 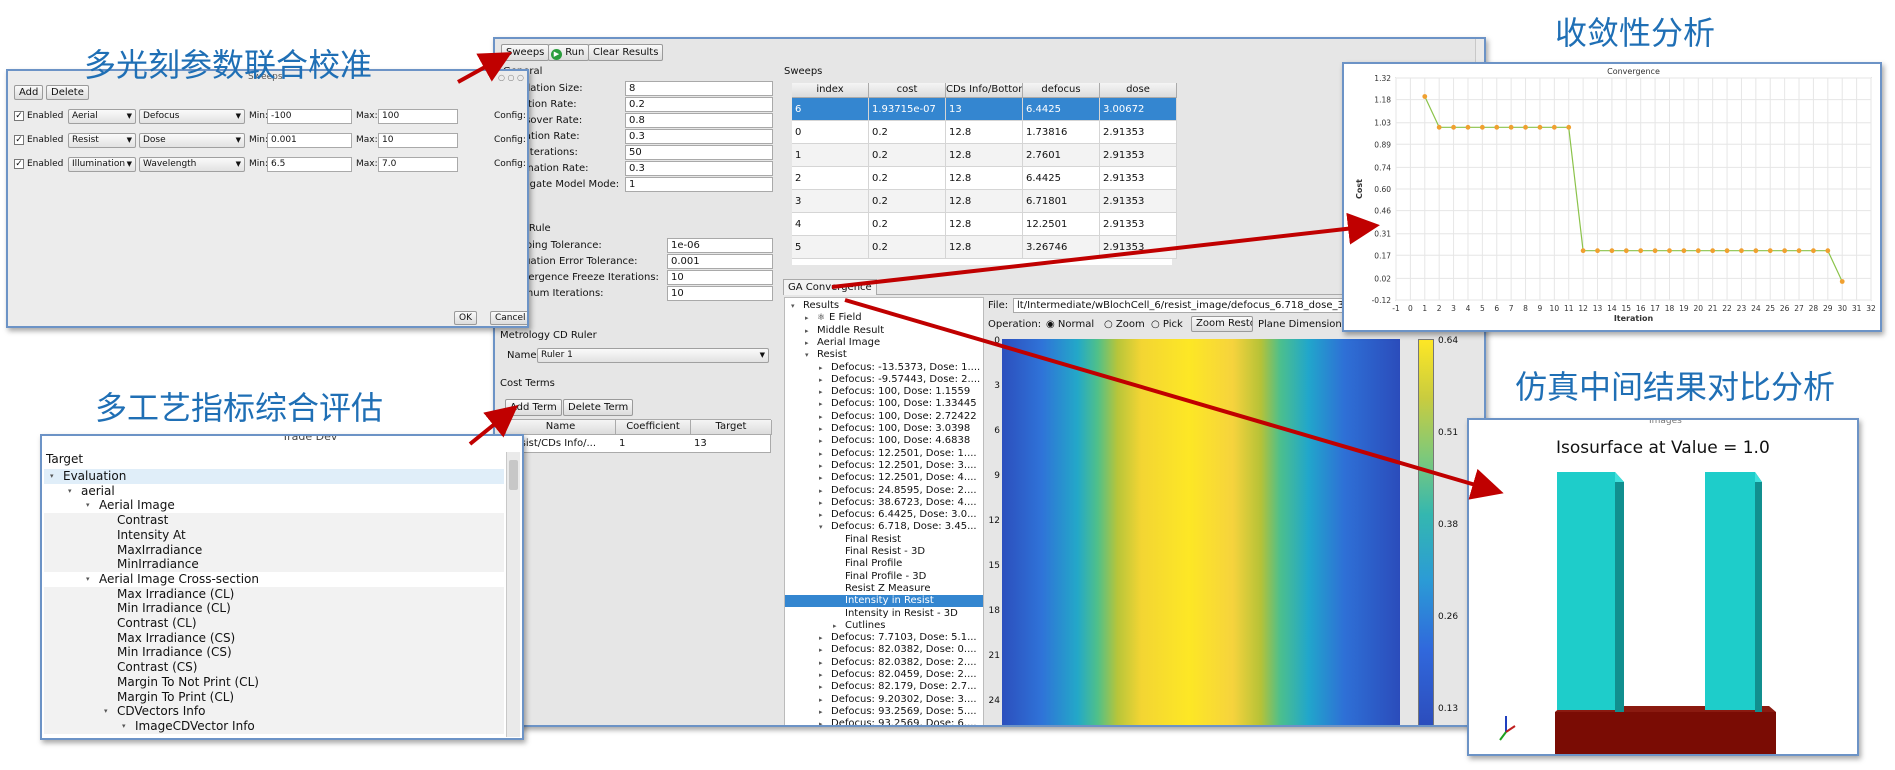 I want to click on results-tree-item: ▸ ⚛ E Field, so click(x=884, y=318).